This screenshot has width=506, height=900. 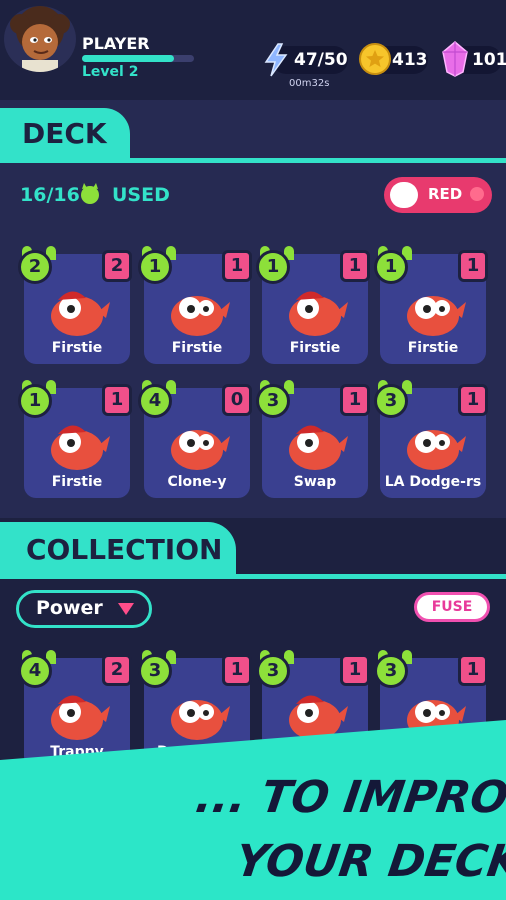 What do you see at coordinates (90, 193) in the screenshot?
I see `monster-head-icon` at bounding box center [90, 193].